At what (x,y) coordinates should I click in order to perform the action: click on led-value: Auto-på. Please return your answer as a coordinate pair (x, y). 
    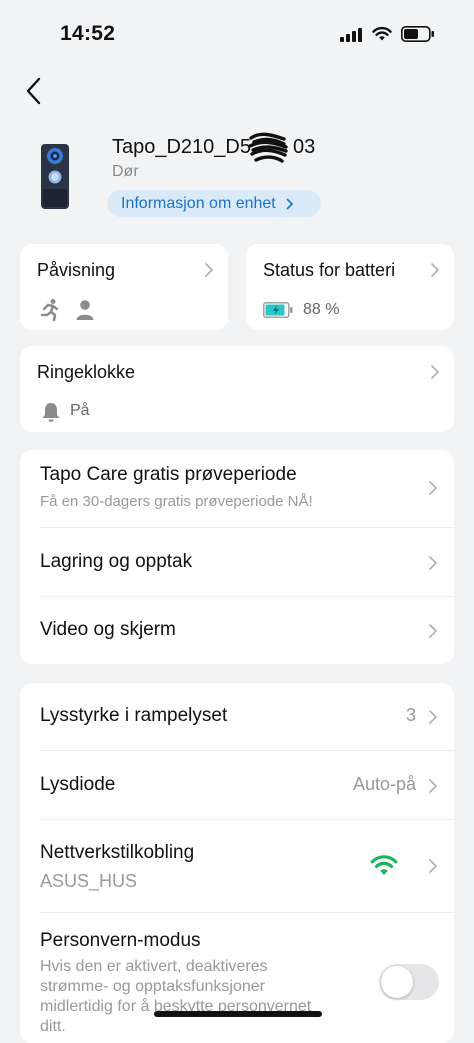
    Looking at the image, I should click on (384, 784).